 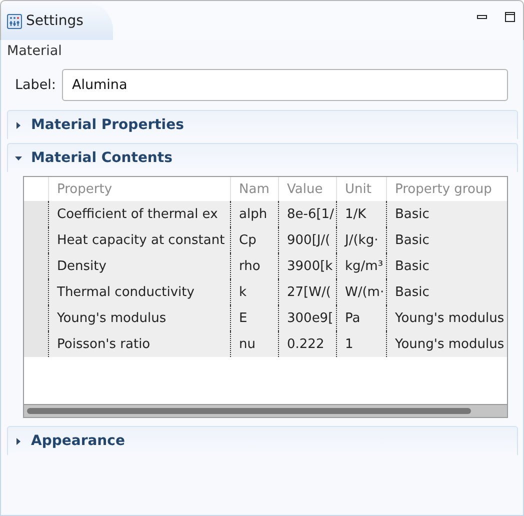 What do you see at coordinates (262, 124) in the screenshot?
I see `section-header: Material Properties` at bounding box center [262, 124].